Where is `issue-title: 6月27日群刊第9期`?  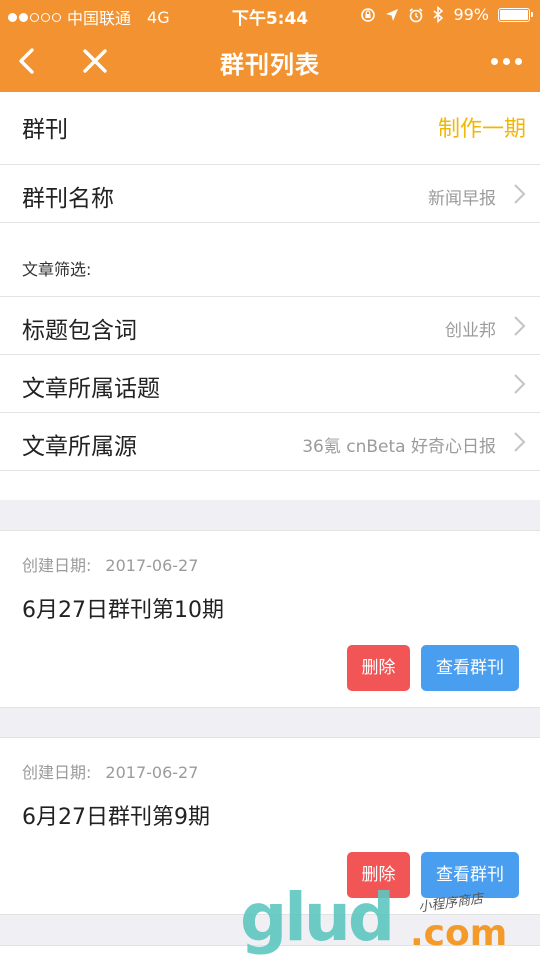 issue-title: 6月27日群刊第9期 is located at coordinates (116, 817).